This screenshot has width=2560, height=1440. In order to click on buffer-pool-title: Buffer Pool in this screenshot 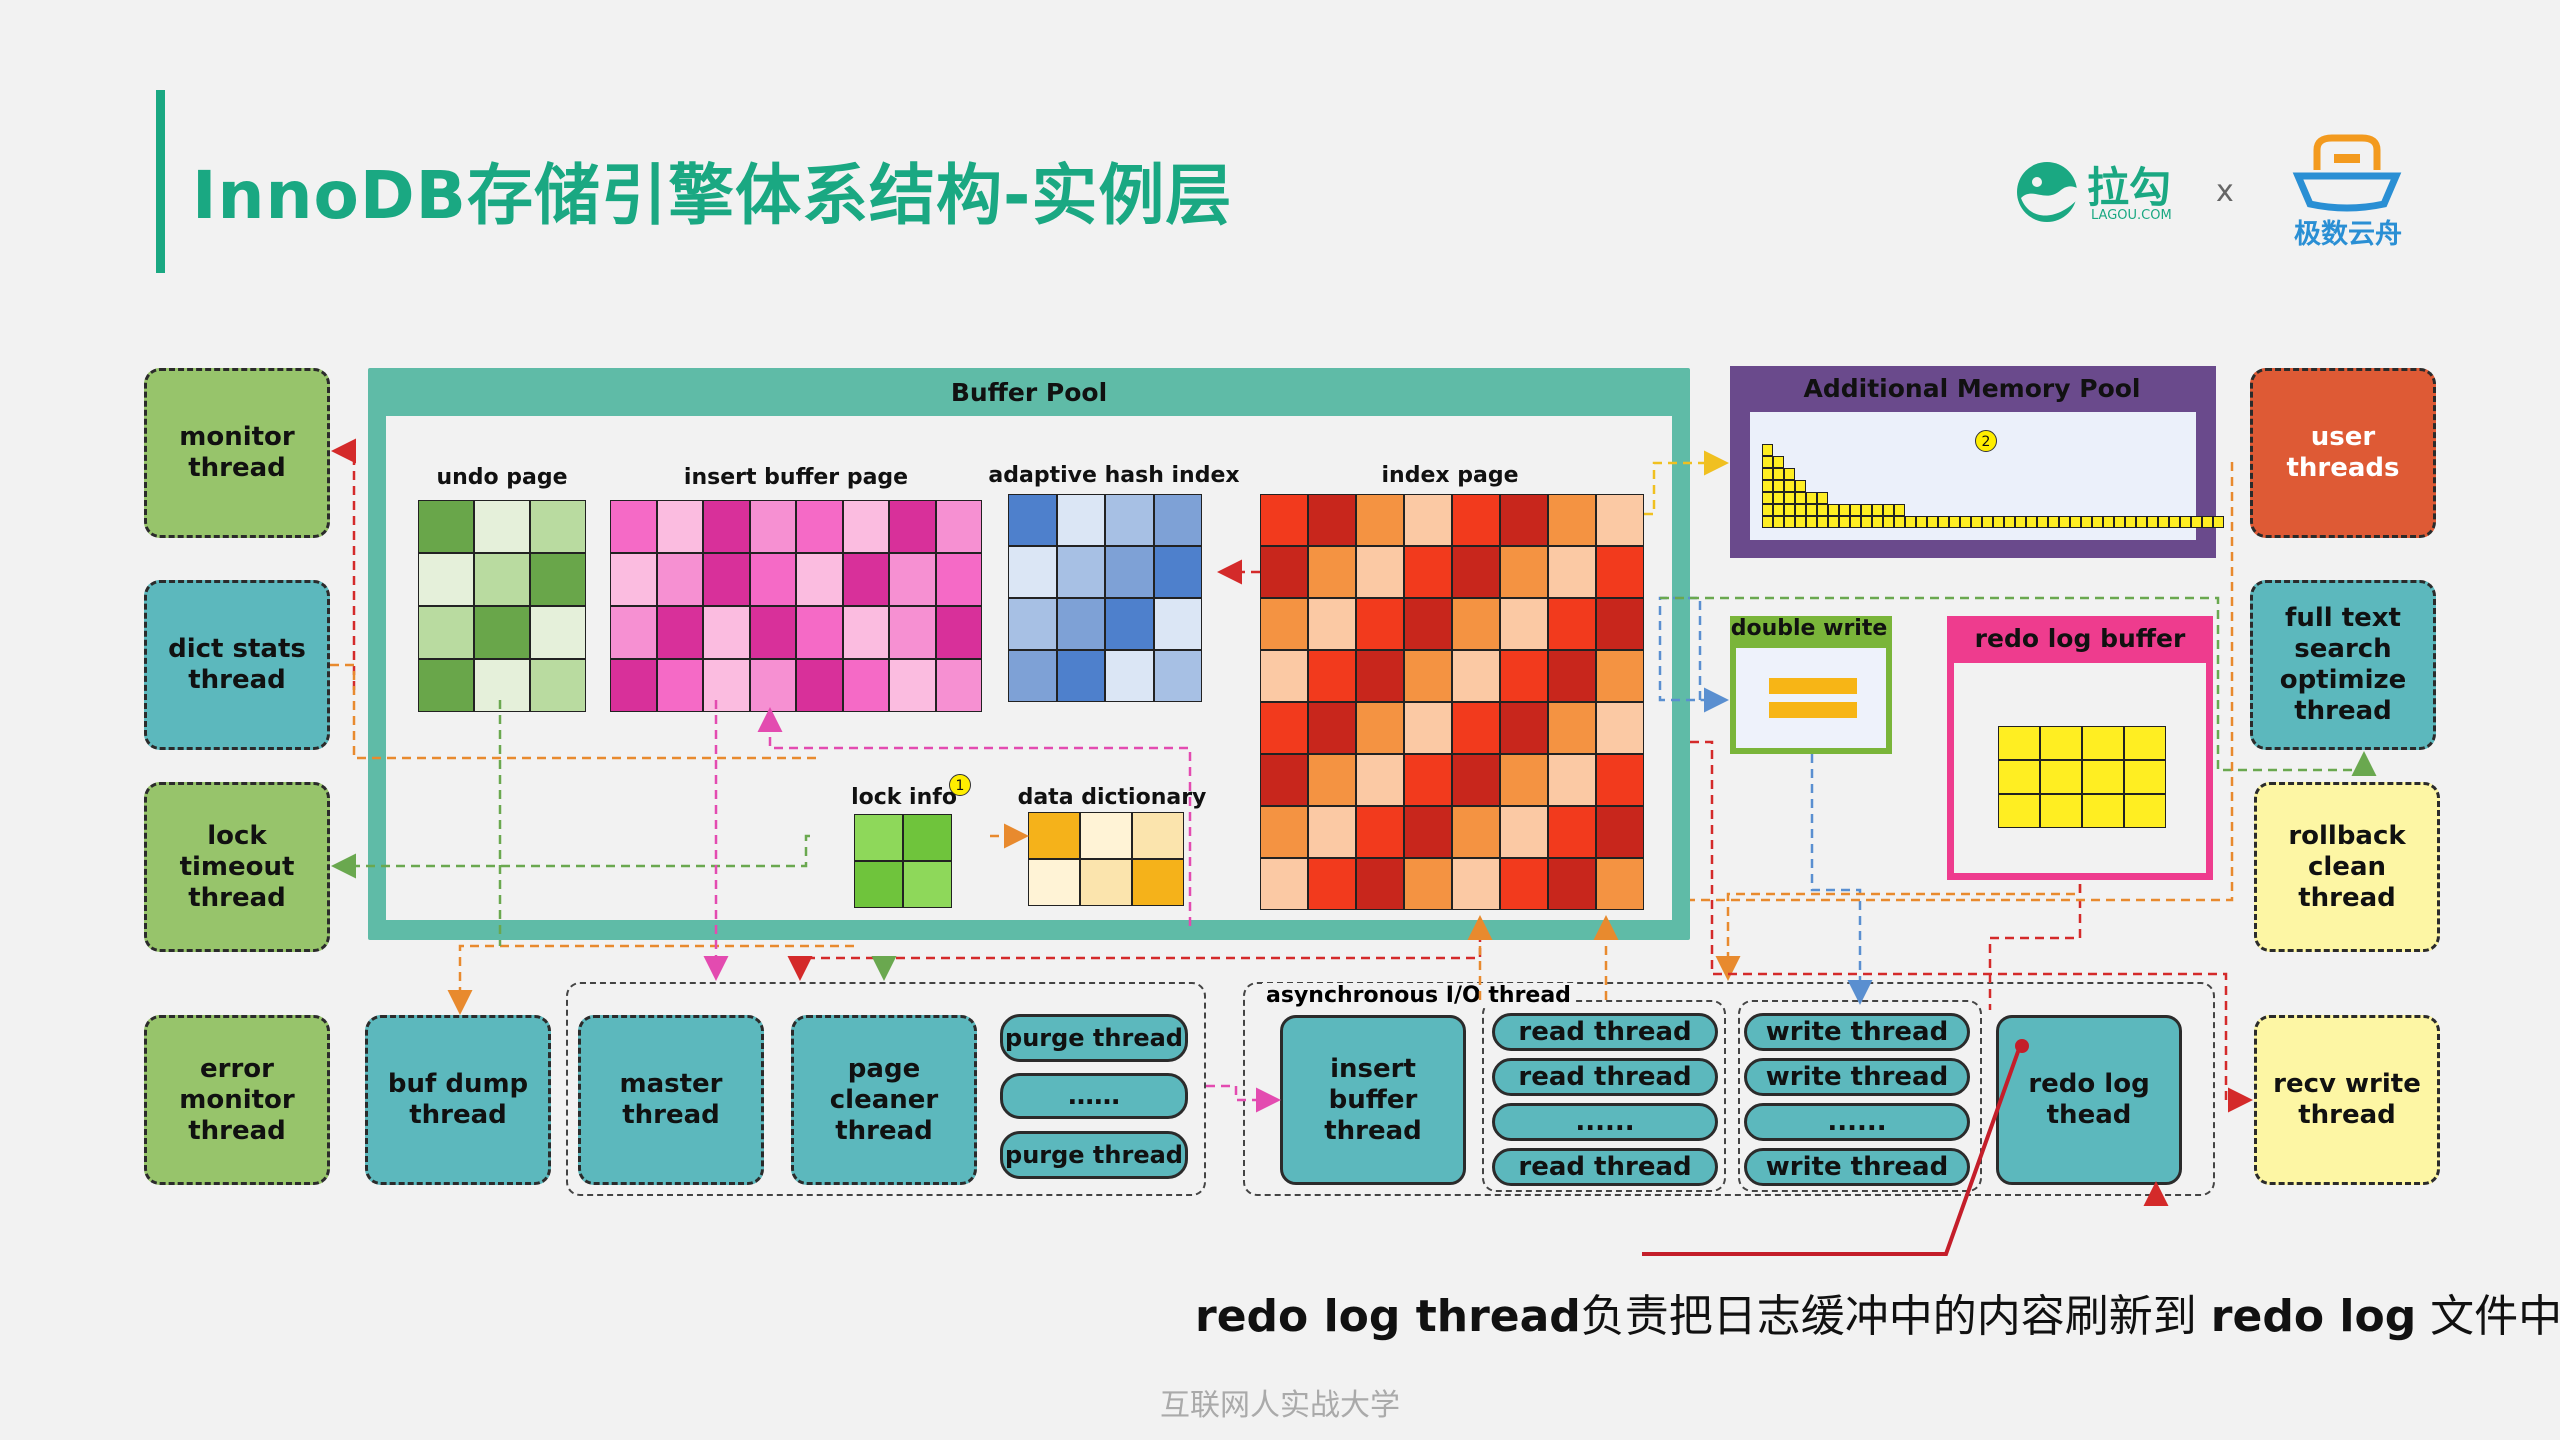, I will do `click(1029, 392)`.